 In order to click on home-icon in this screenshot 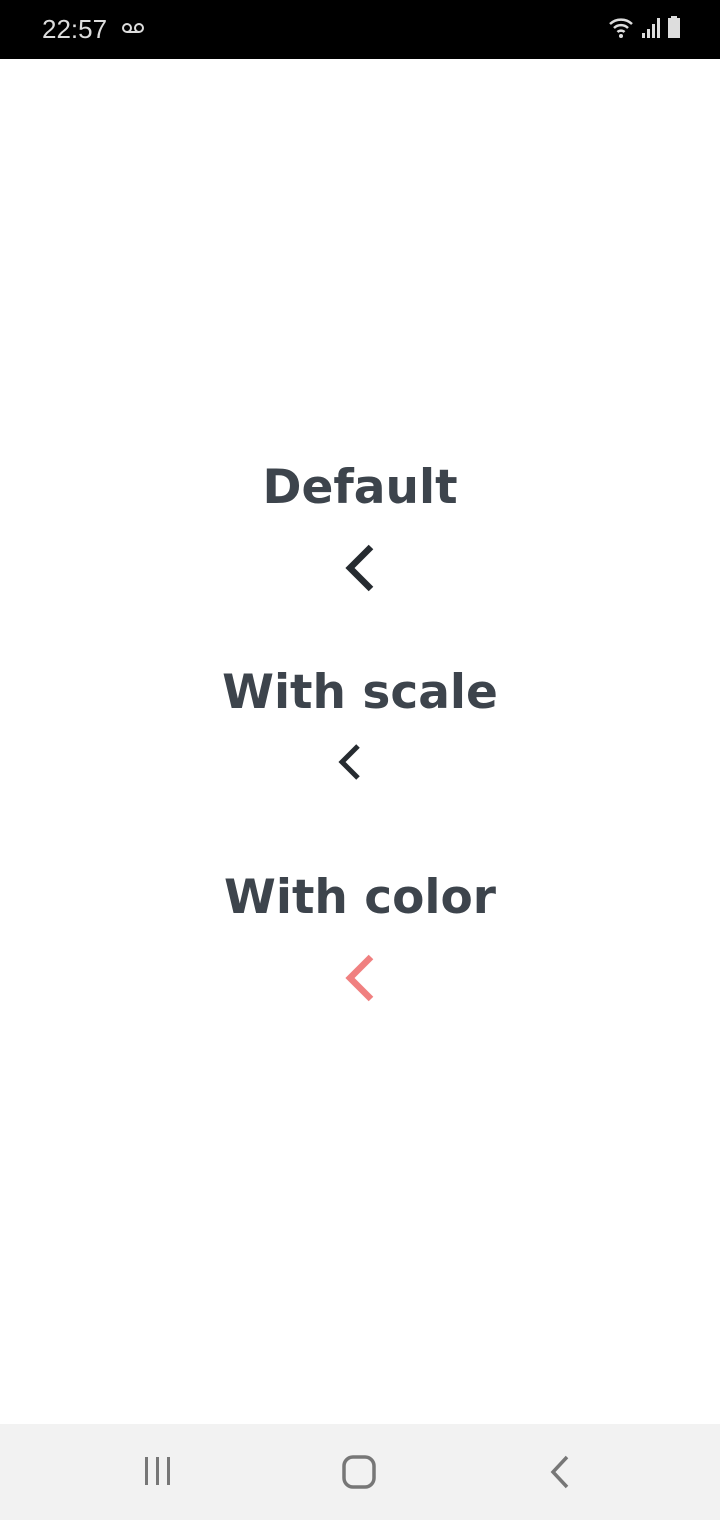, I will do `click(359, 1474)`.